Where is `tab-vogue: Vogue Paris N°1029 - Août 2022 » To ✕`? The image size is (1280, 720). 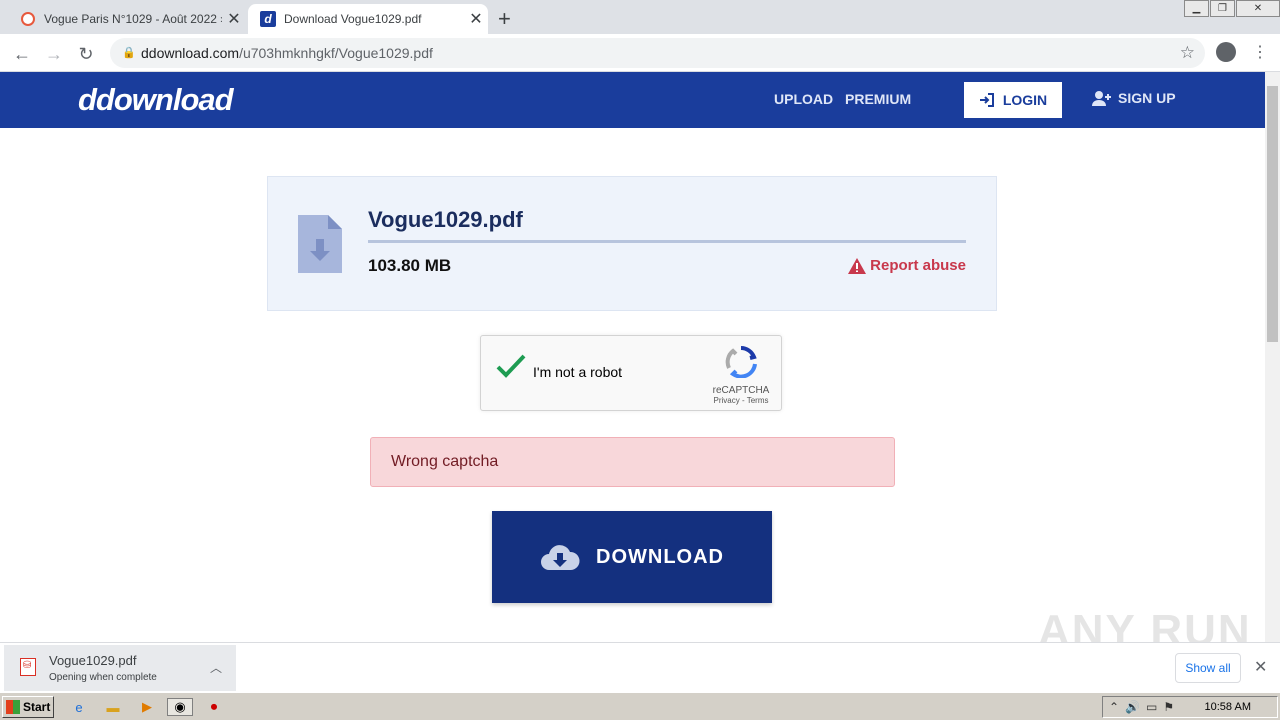
tab-vogue: Vogue Paris N°1029 - Août 2022 » To ✕ is located at coordinates (127, 19).